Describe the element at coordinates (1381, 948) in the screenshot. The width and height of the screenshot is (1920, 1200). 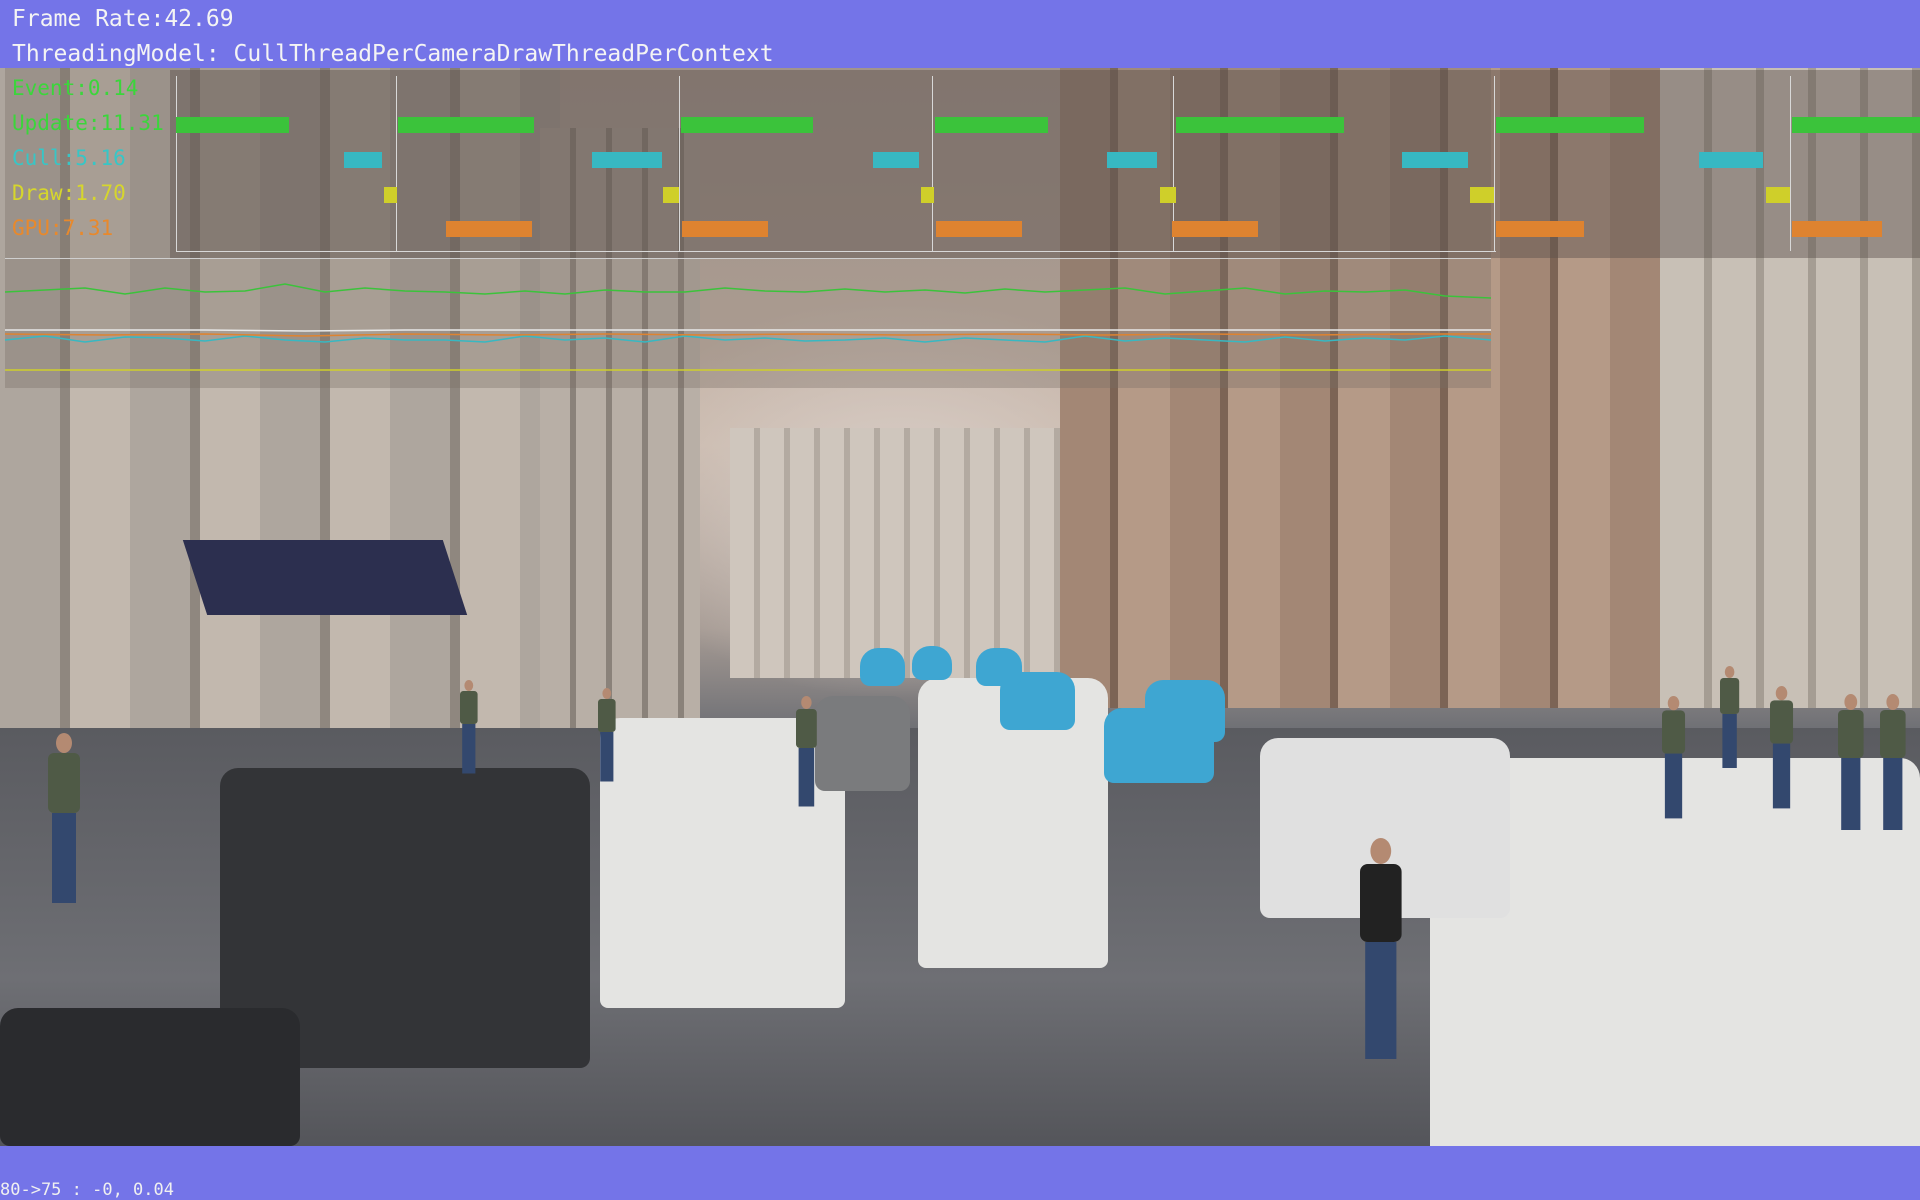
I see `person-figure-foreground` at that location.